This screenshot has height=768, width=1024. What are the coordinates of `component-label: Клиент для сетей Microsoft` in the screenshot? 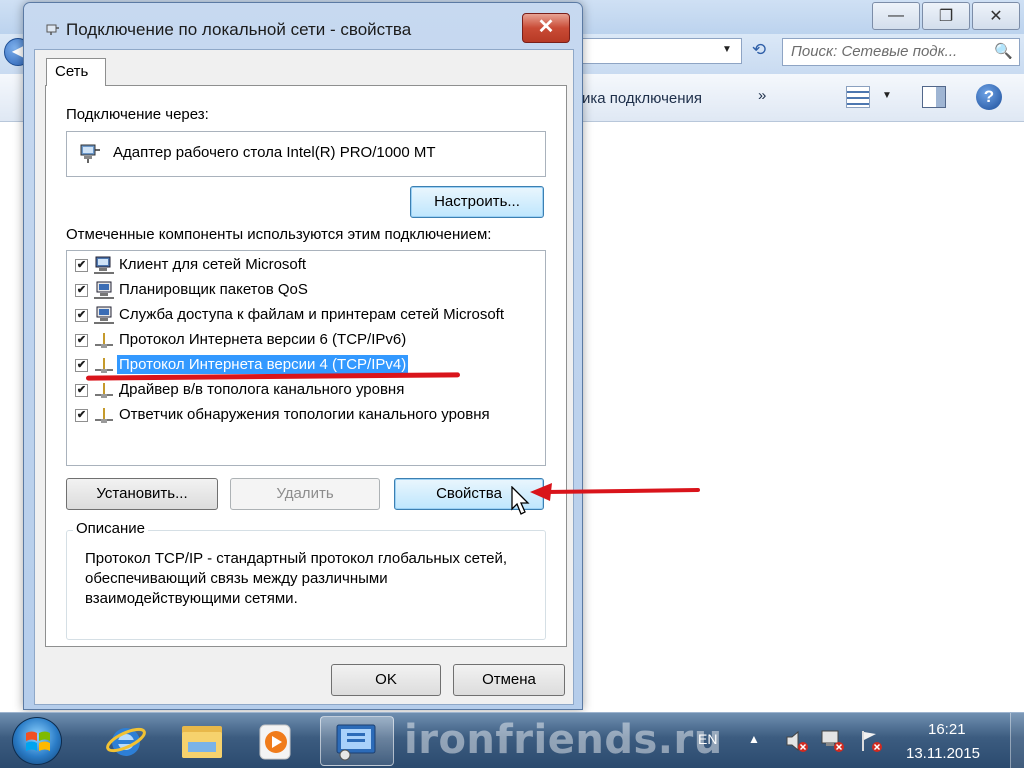 It's located at (213, 264).